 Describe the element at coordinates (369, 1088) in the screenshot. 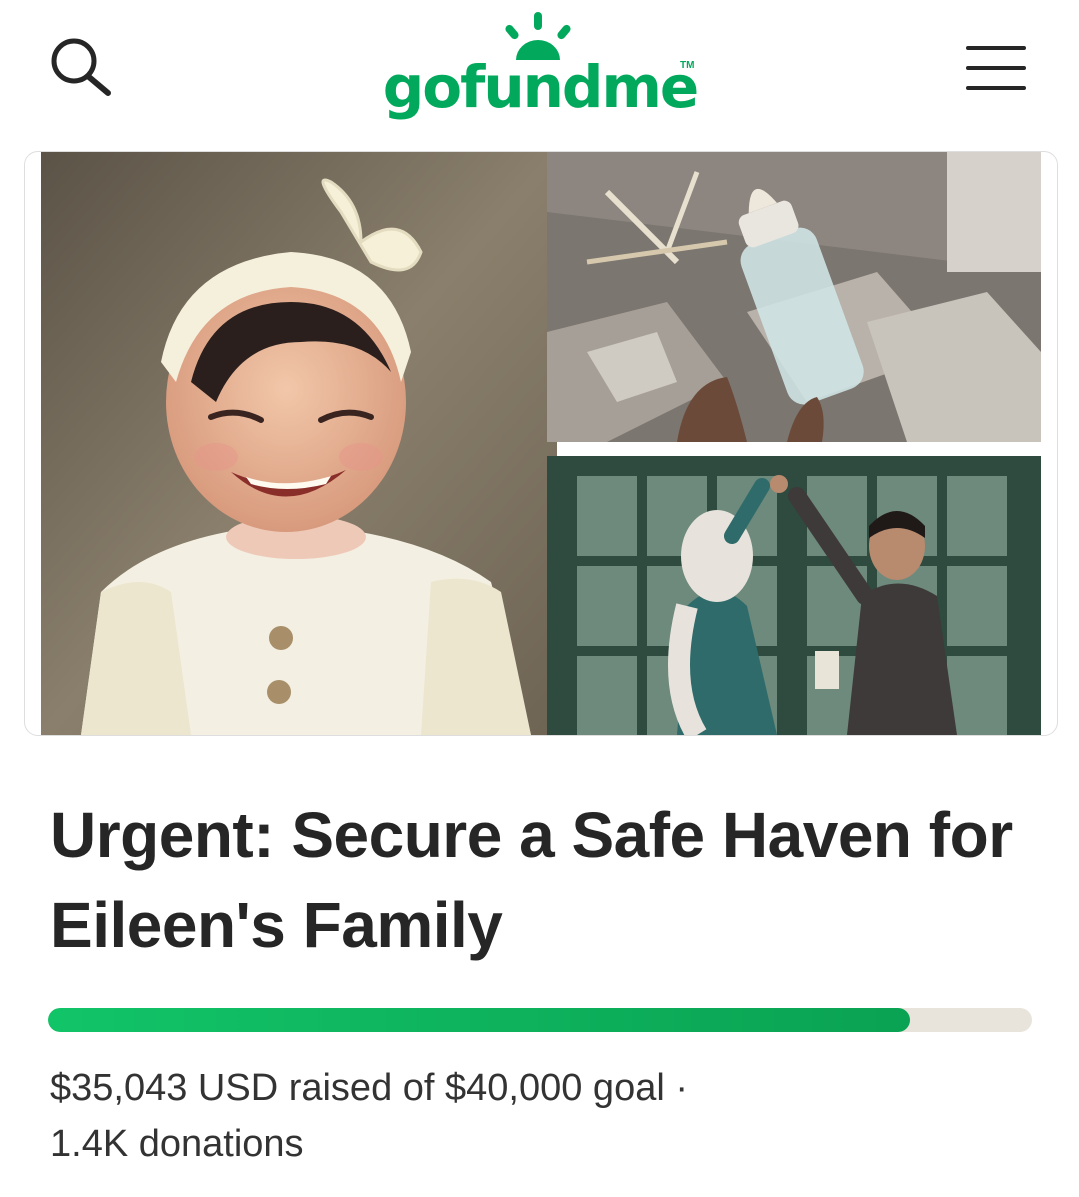

I see `raised-amount-text: $35,043 USD raised of $40,000 goal ·` at that location.